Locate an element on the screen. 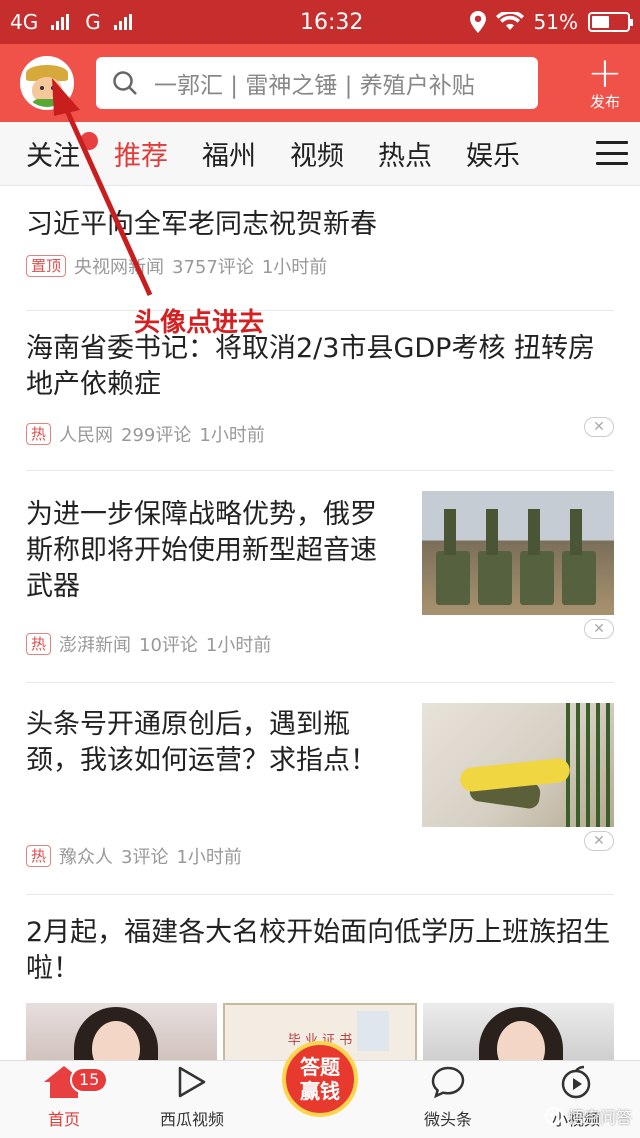 This screenshot has width=640, height=1138. news-source: 豫众人 is located at coordinates (86, 857).